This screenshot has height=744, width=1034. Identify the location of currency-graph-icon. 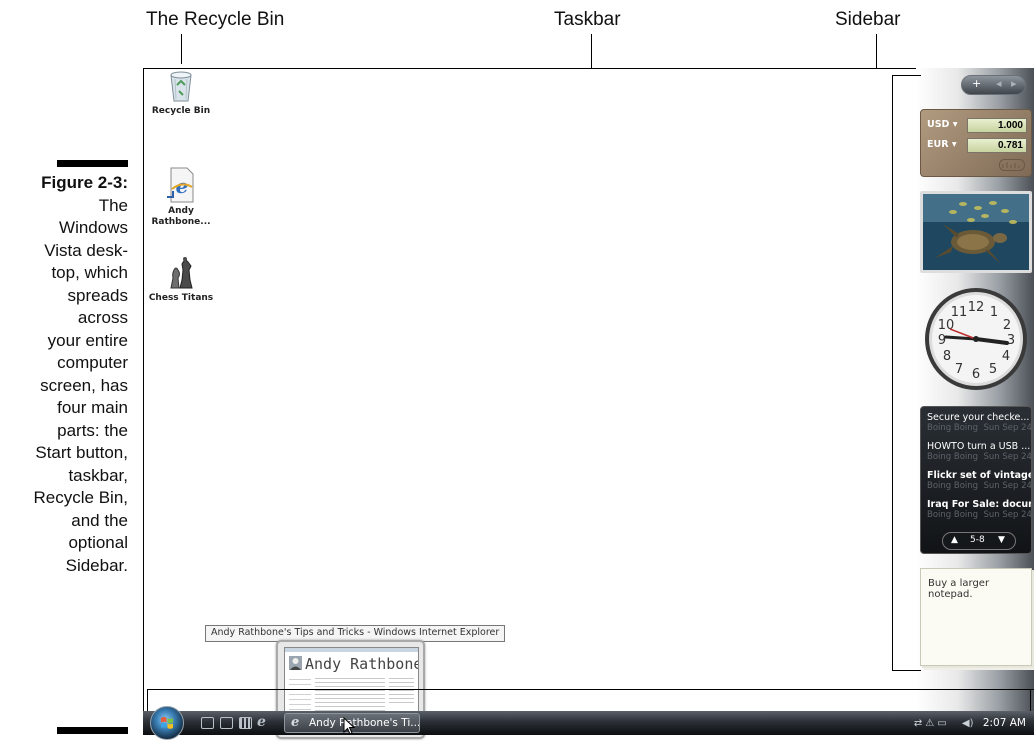
(1012, 165).